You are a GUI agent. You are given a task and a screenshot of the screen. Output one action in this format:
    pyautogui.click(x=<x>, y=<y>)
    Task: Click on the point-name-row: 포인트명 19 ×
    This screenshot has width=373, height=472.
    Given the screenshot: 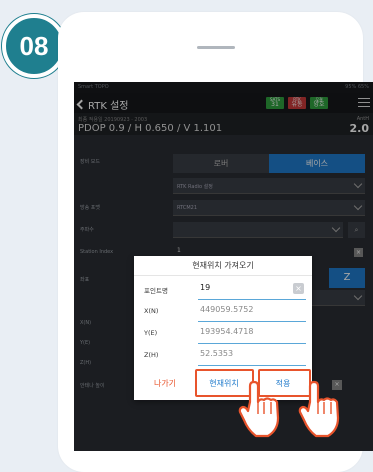 What is the action you would take?
    pyautogui.click(x=223, y=289)
    